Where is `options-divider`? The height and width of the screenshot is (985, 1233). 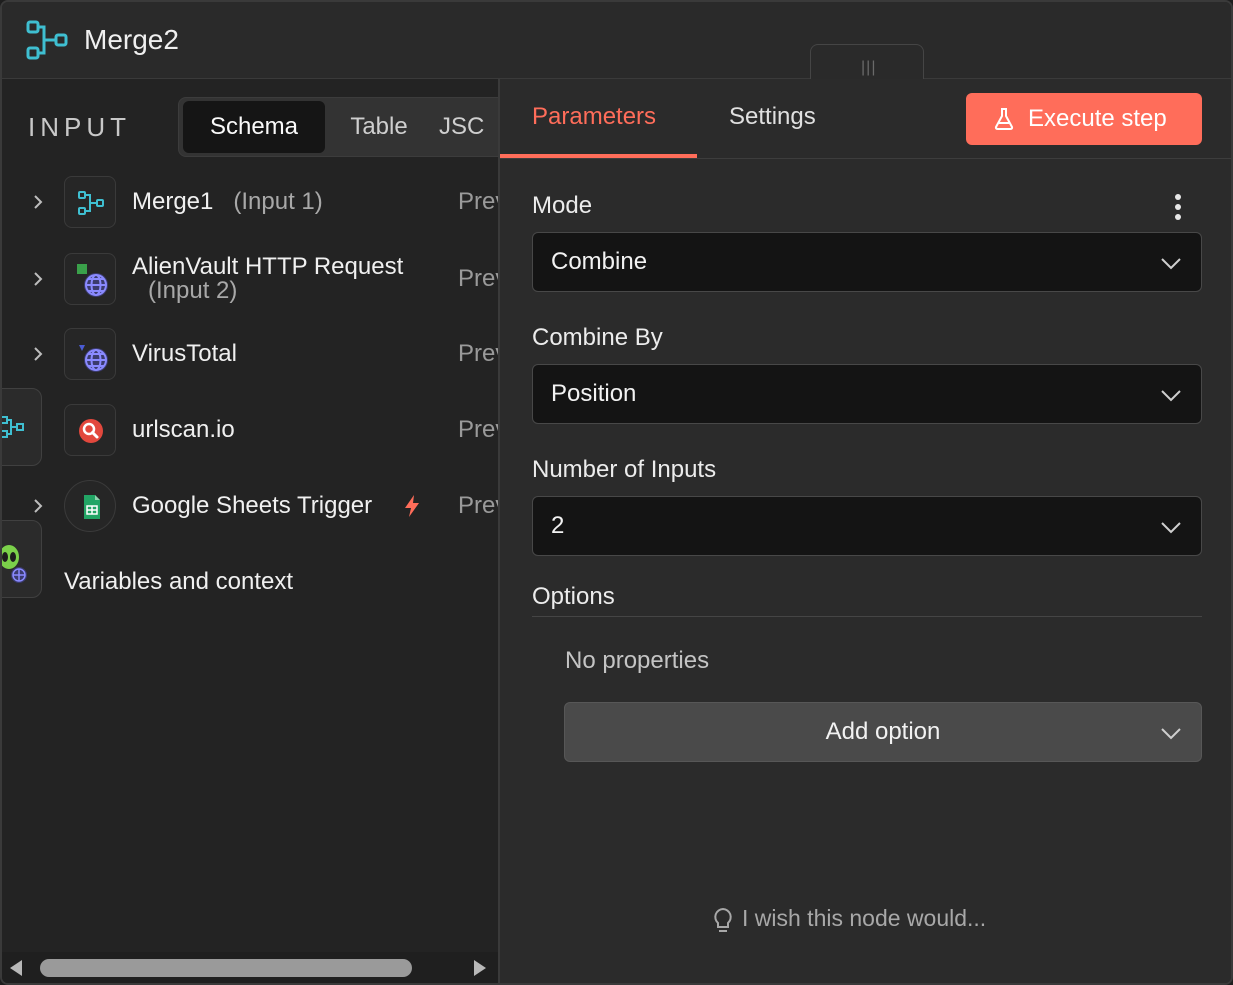
options-divider is located at coordinates (867, 616).